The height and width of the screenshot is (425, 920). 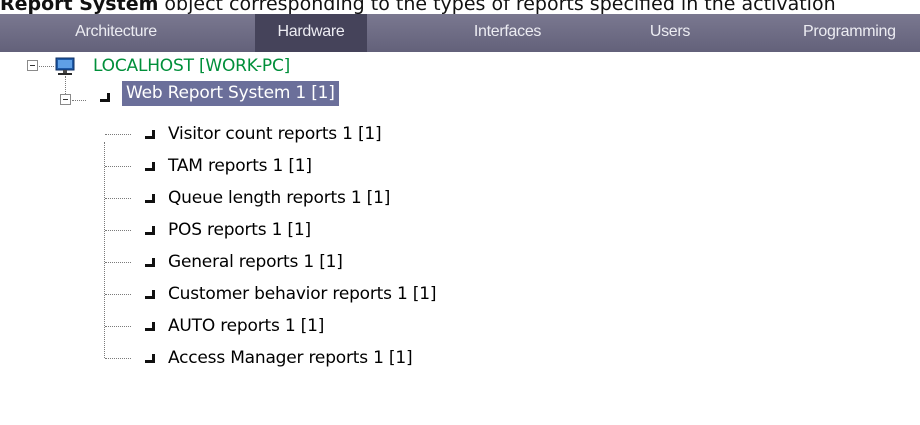 I want to click on tree-node-label: Queue length reports 1 [1], so click(x=279, y=198).